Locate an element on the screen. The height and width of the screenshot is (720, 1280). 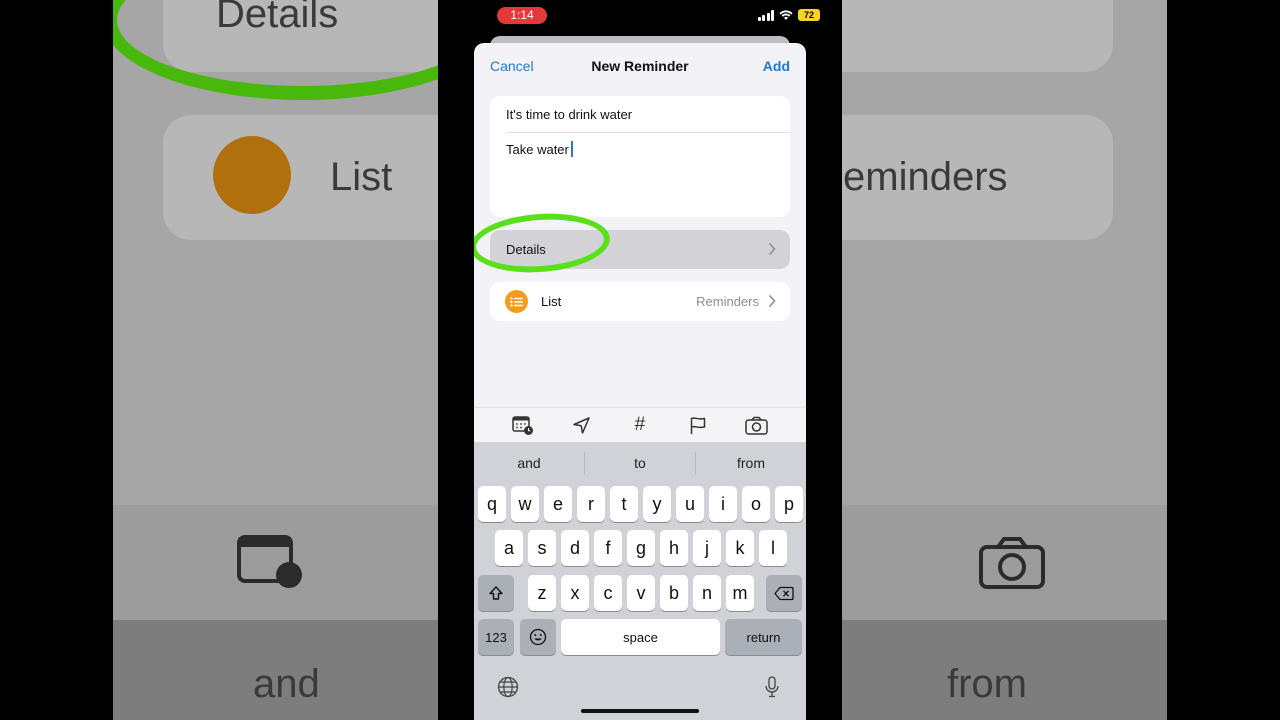
key-u: u is located at coordinates (690, 504).